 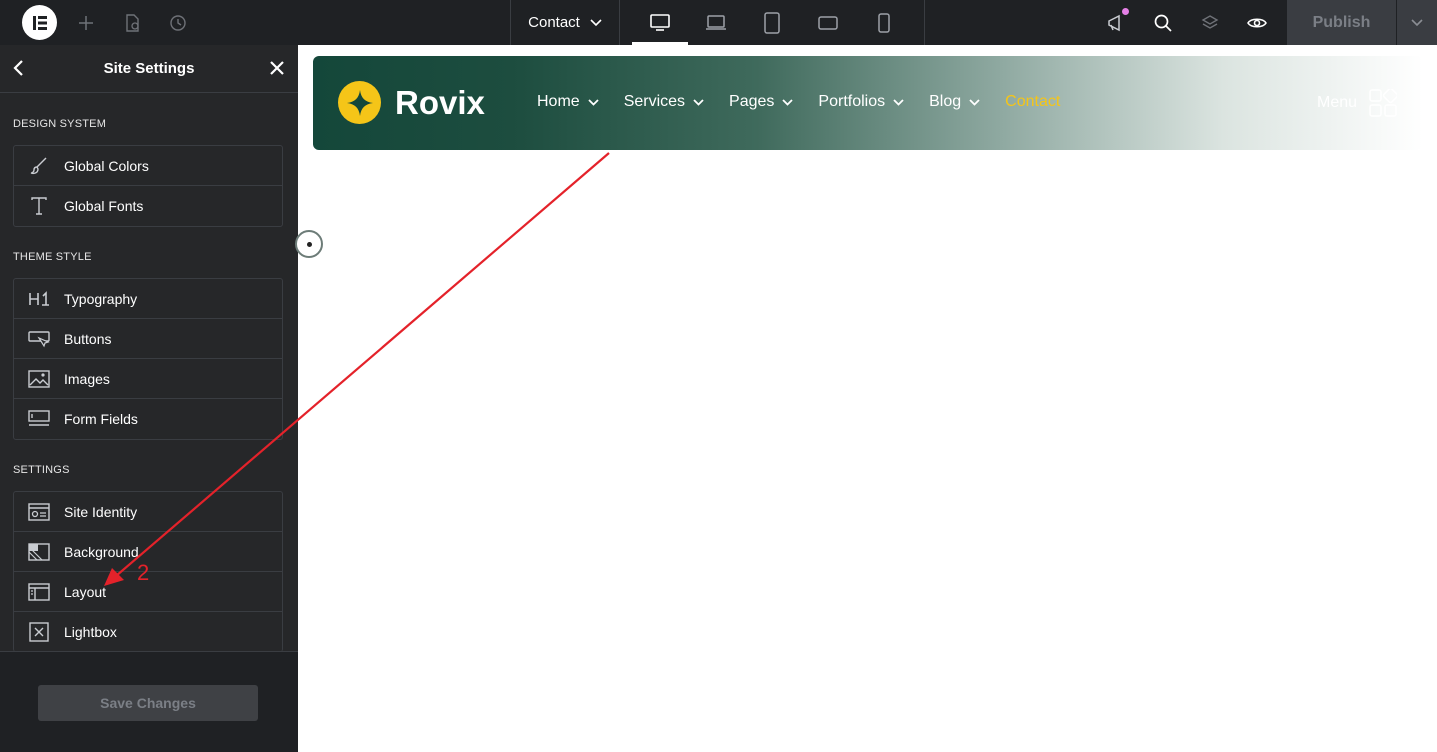 I want to click on menu-item-label: Form Fields, so click(x=101, y=419).